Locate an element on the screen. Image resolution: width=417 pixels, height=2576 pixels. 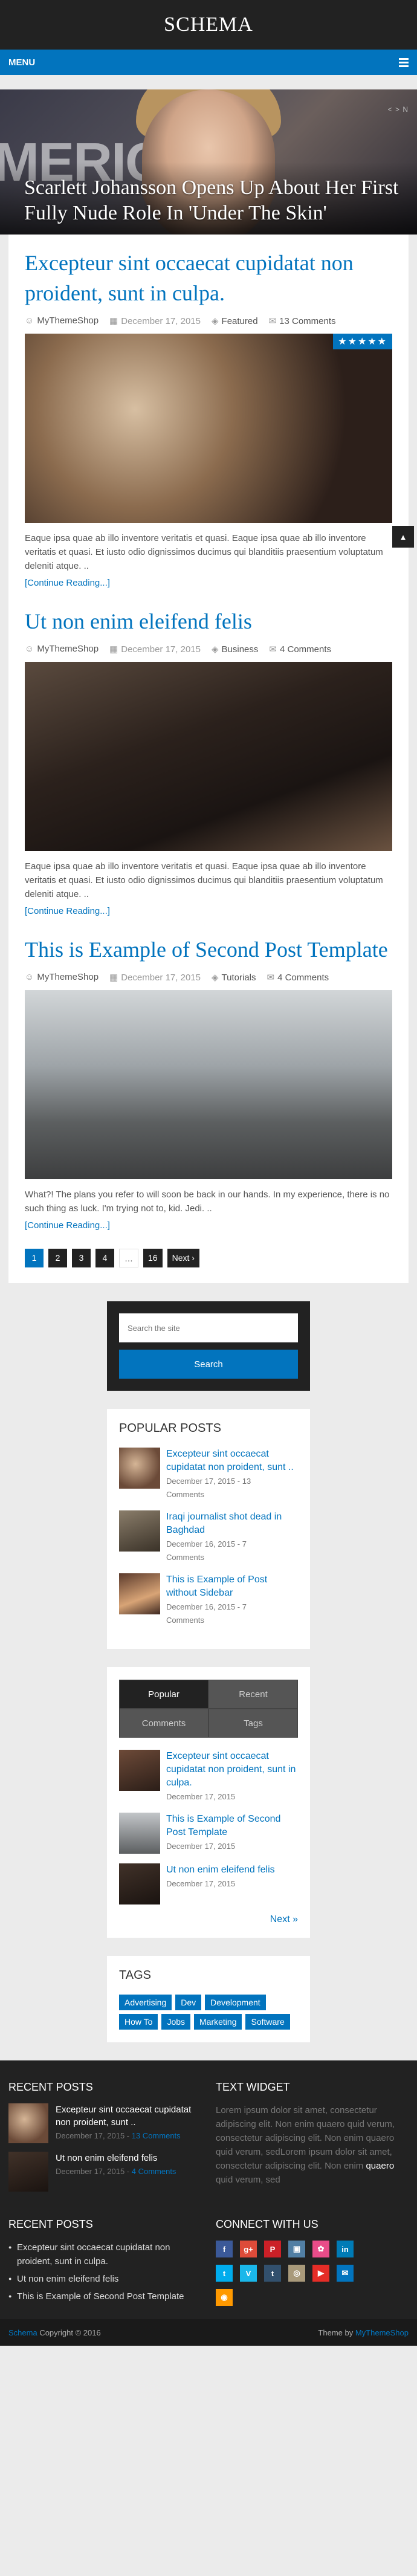
pinterest-icon: P is located at coordinates (272, 2249).